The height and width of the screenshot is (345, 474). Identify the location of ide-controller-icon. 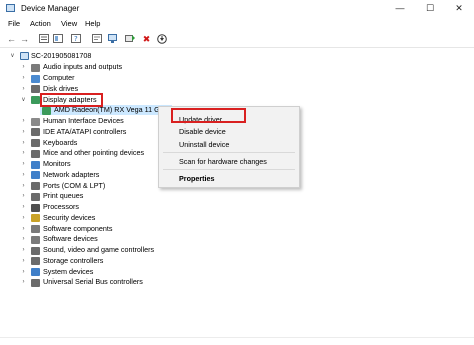
(35, 132).